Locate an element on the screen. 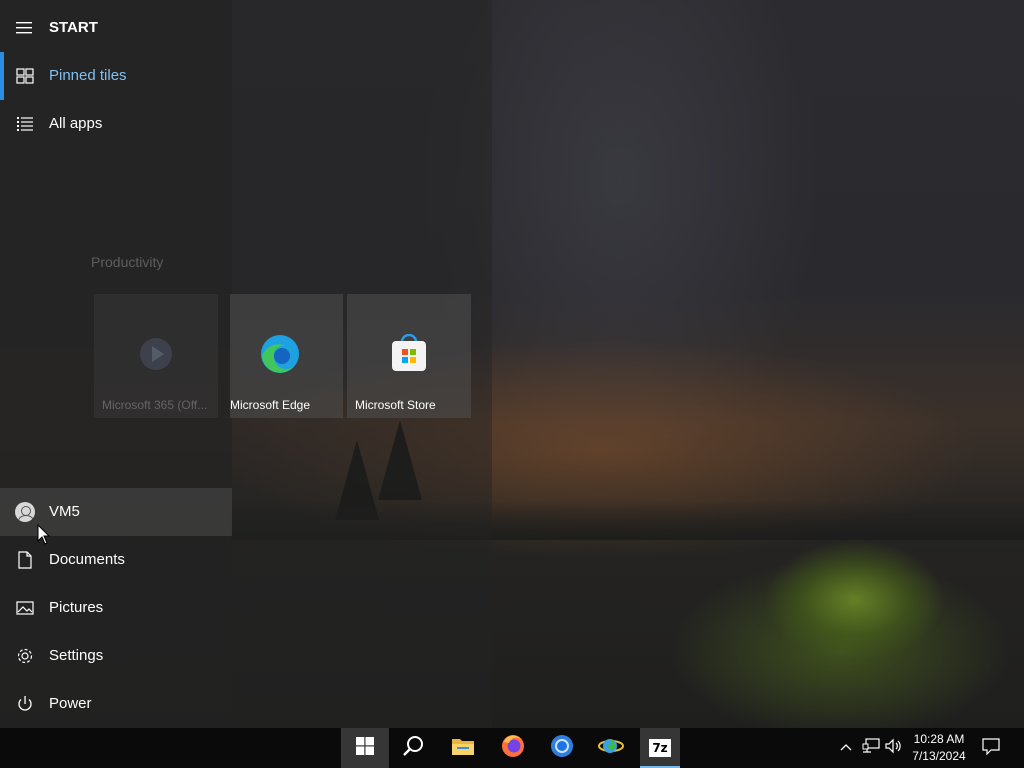 The height and width of the screenshot is (768, 1024). network-icon is located at coordinates (871, 748).